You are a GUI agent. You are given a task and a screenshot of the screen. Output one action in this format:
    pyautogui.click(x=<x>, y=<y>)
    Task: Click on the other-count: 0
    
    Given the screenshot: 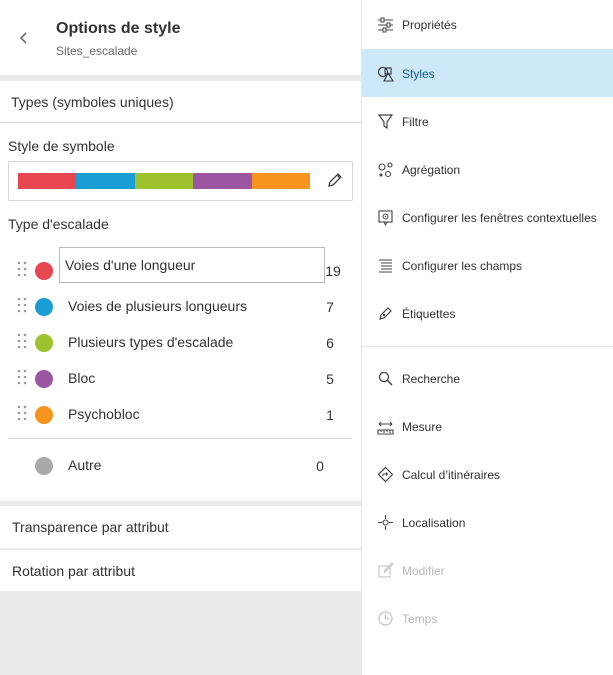 What is the action you would take?
    pyautogui.click(x=320, y=466)
    